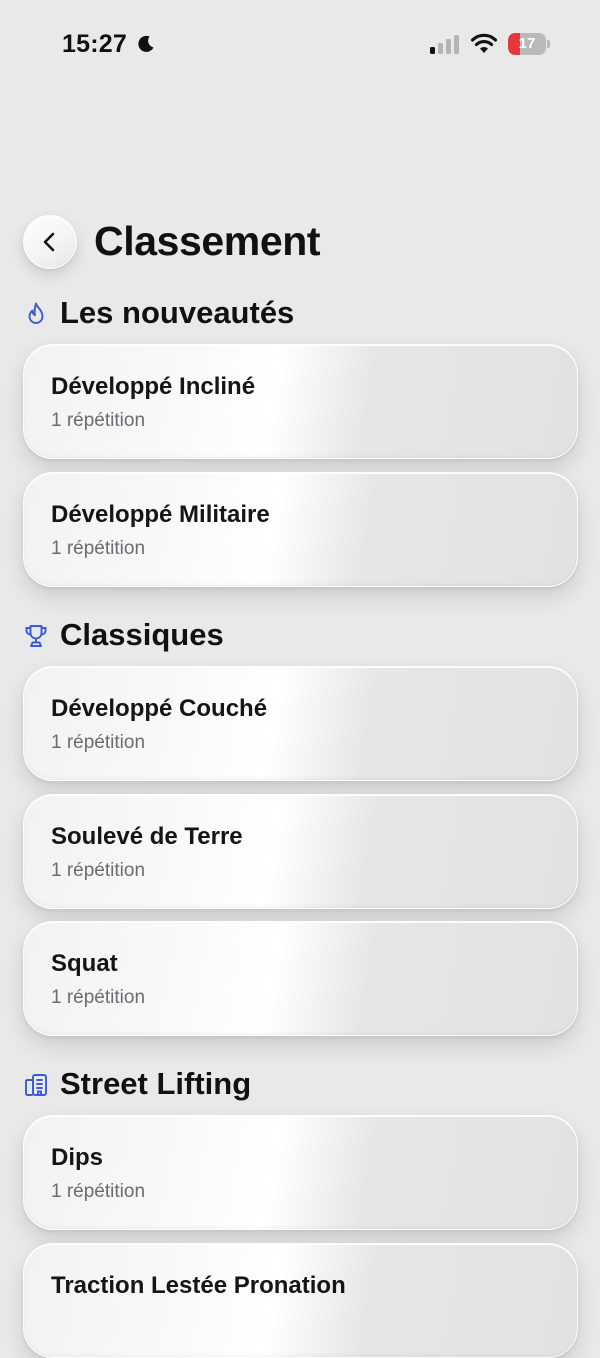 The height and width of the screenshot is (1358, 600). Describe the element at coordinates (303, 1084) in the screenshot. I see `section-header-street-lifting: Street Lifting` at that location.